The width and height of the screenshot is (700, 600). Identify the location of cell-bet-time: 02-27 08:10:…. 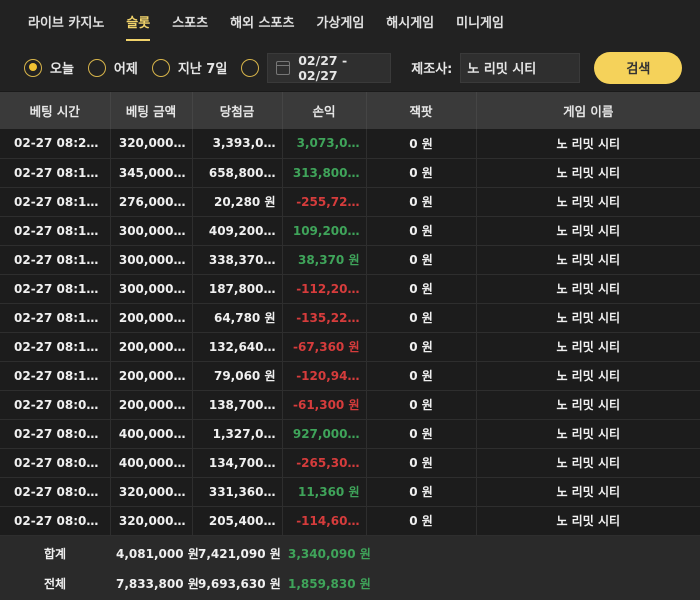
(55, 376).